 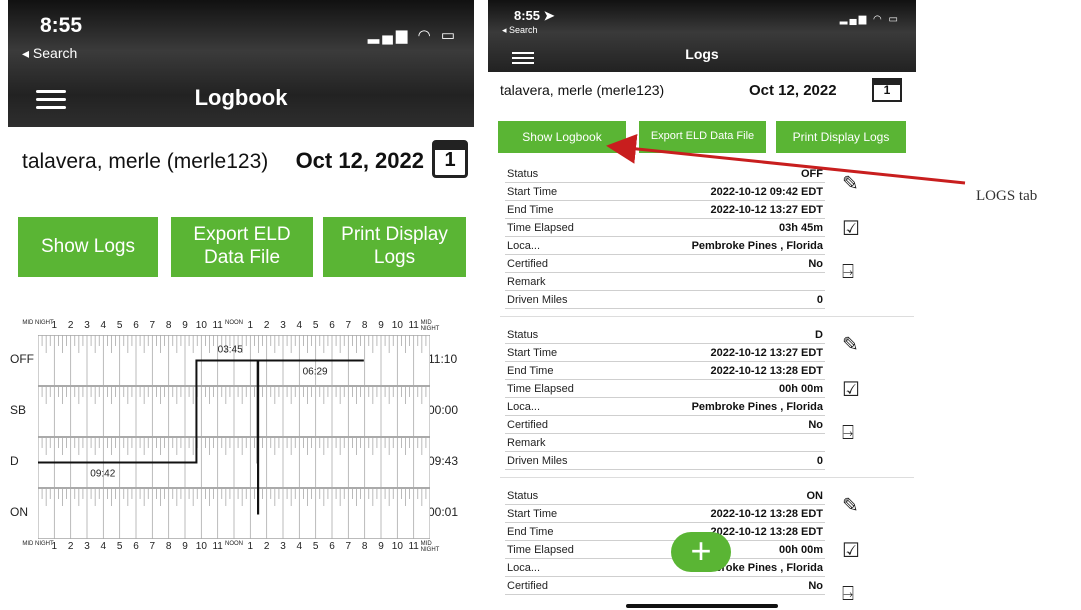 I want to click on annotation-arrow, so click(x=786, y=159).